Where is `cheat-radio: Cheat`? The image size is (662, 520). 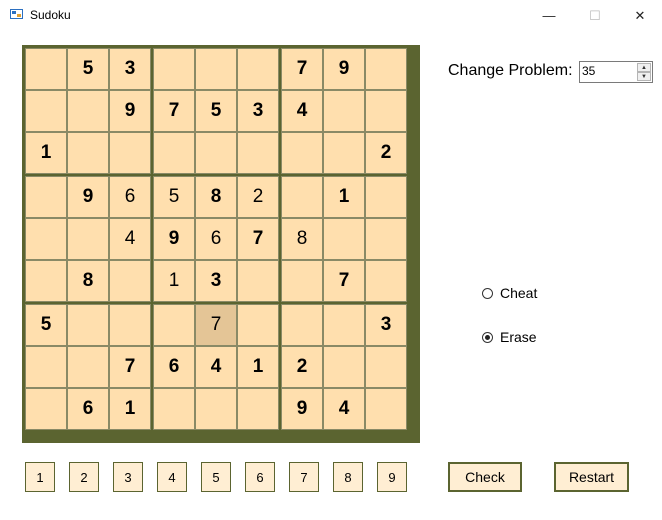
cheat-radio: Cheat is located at coordinates (509, 293).